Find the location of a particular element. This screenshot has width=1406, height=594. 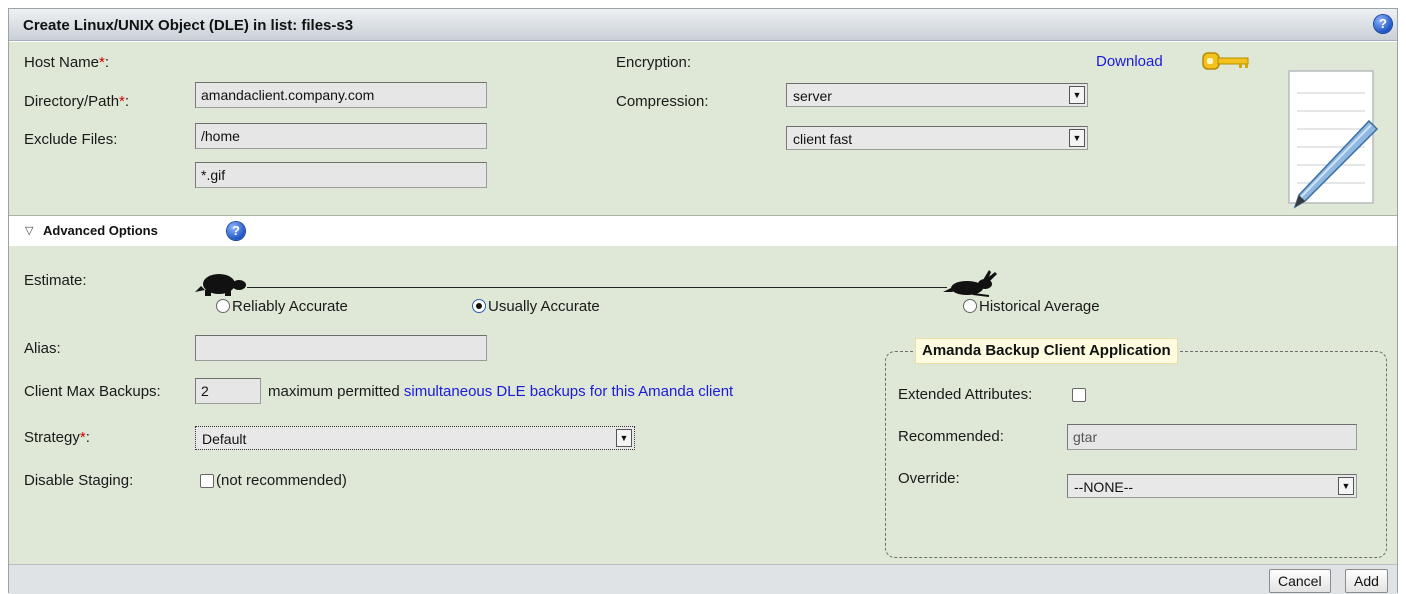

download-link: Download is located at coordinates (1129, 61).